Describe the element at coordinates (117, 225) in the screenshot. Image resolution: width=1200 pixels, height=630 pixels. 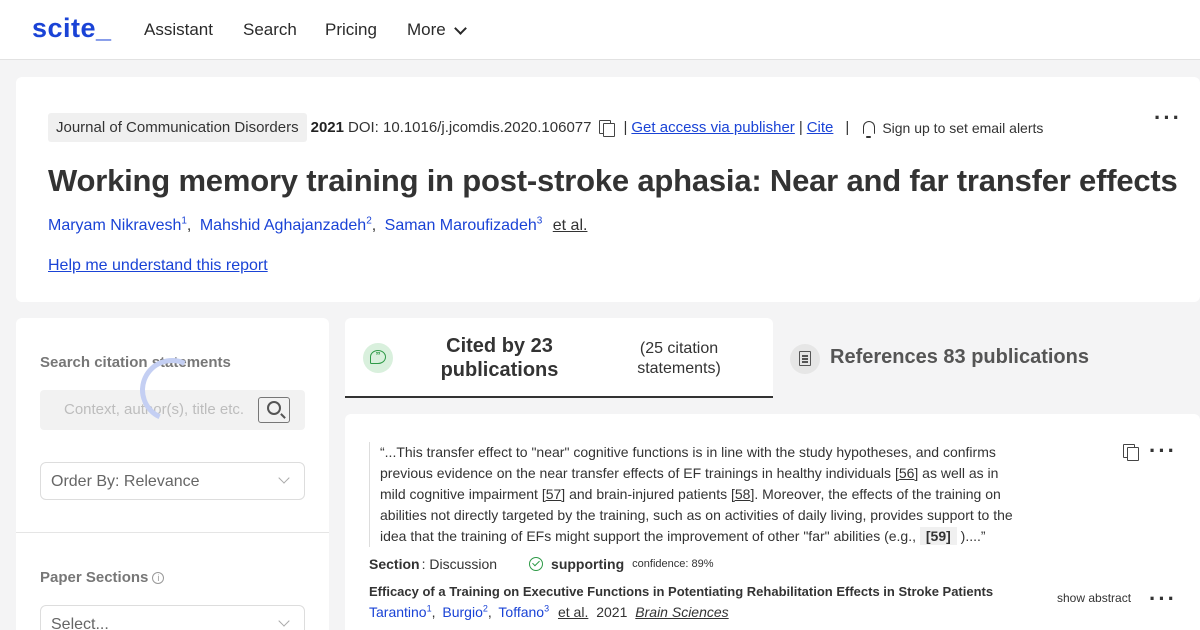
I see `author-link: Maryam Nikravesh1` at that location.